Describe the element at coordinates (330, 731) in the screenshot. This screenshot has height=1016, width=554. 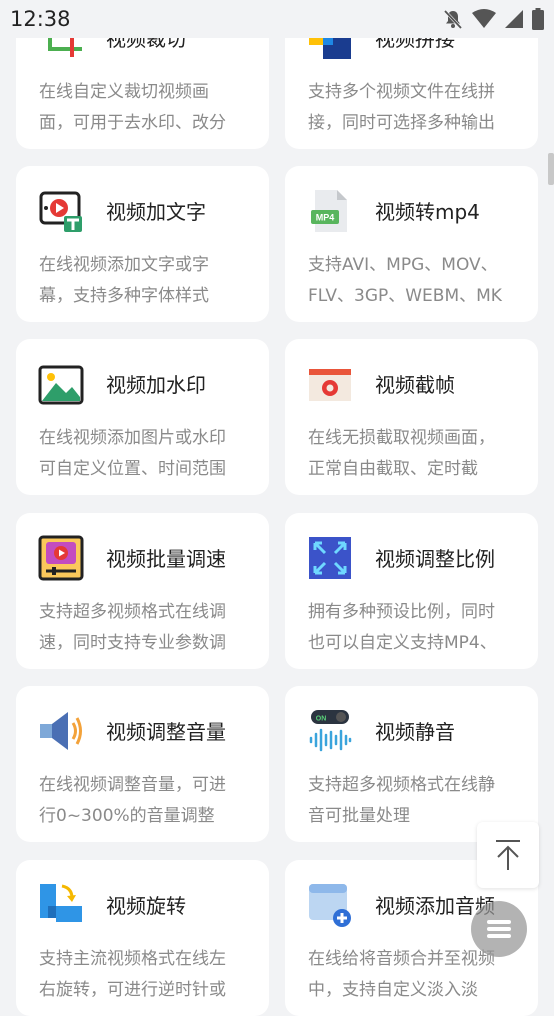
I see `mute-toggle-icon: ON` at that location.